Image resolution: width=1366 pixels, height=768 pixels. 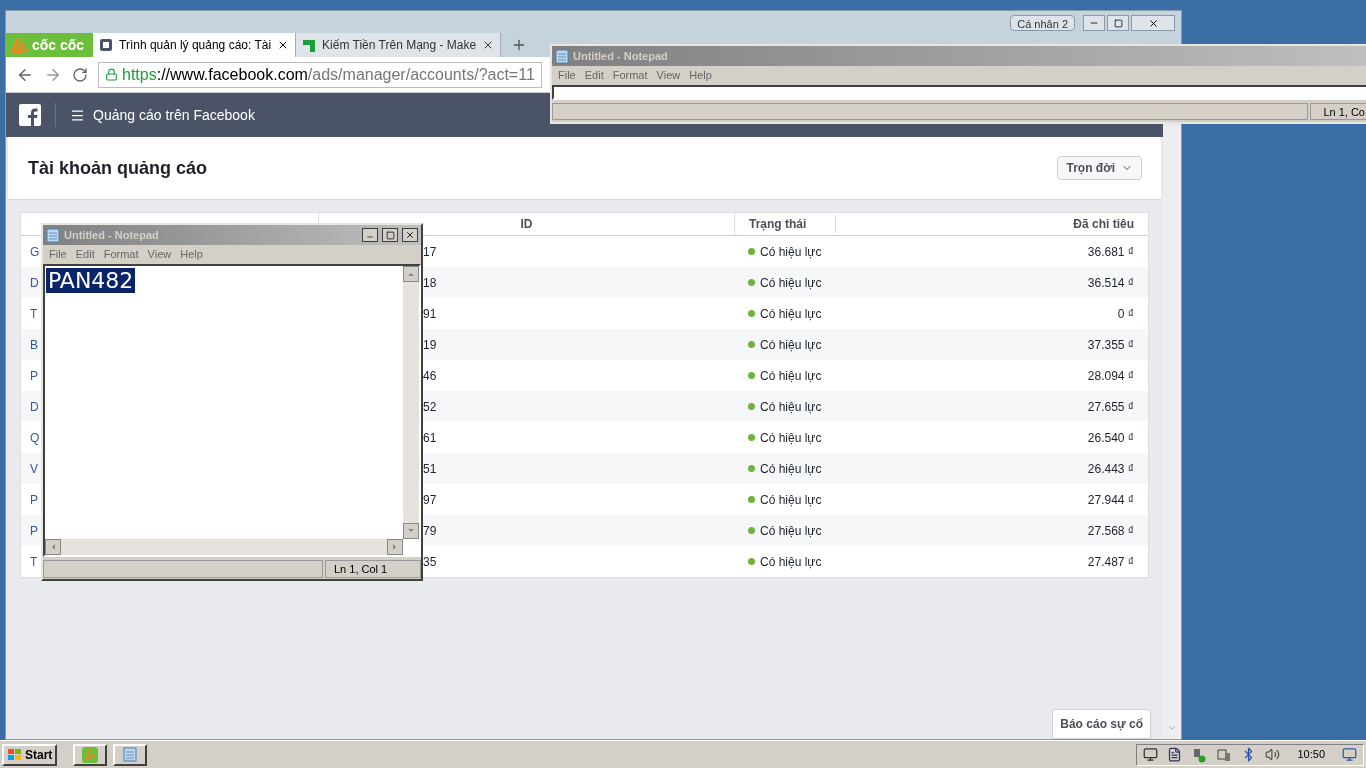 What do you see at coordinates (1125, 313) in the screenshot?
I see `table-cell: 0 ₫` at bounding box center [1125, 313].